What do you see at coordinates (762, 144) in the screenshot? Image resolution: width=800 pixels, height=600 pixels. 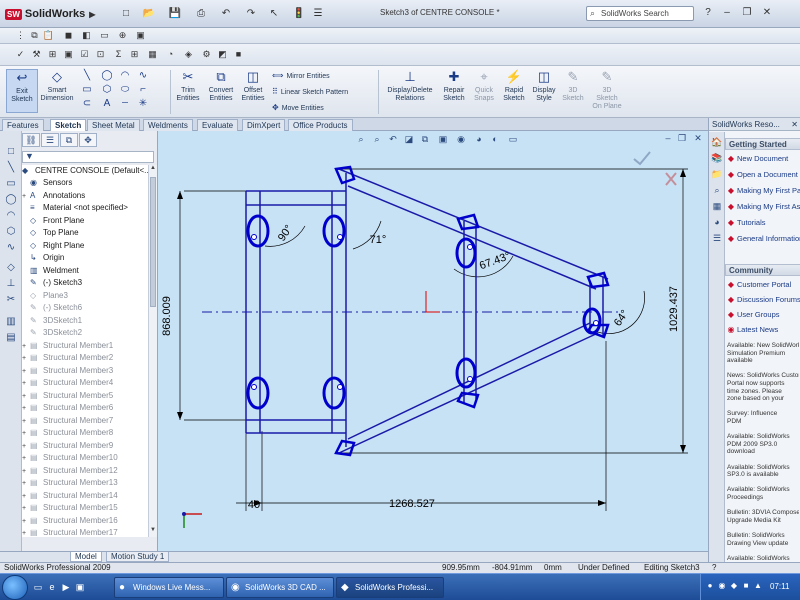 I see `getting-started-section: Getting Started` at bounding box center [762, 144].